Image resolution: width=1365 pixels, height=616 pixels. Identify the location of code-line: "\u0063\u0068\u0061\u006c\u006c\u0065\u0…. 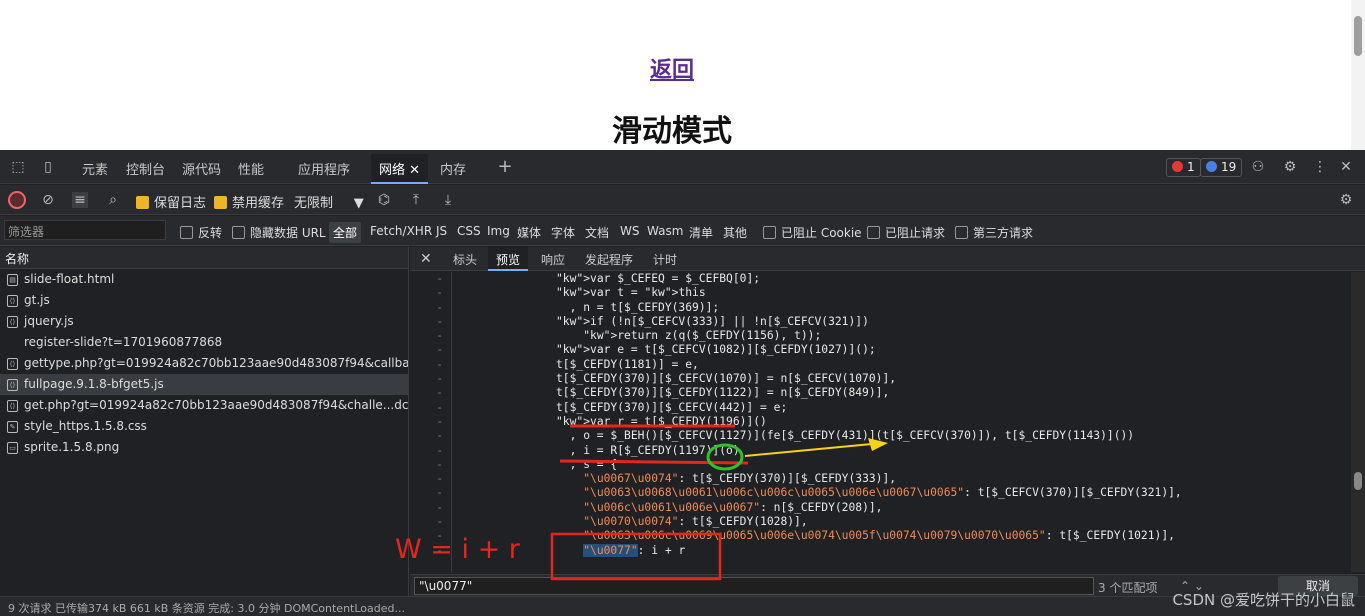
(882, 493).